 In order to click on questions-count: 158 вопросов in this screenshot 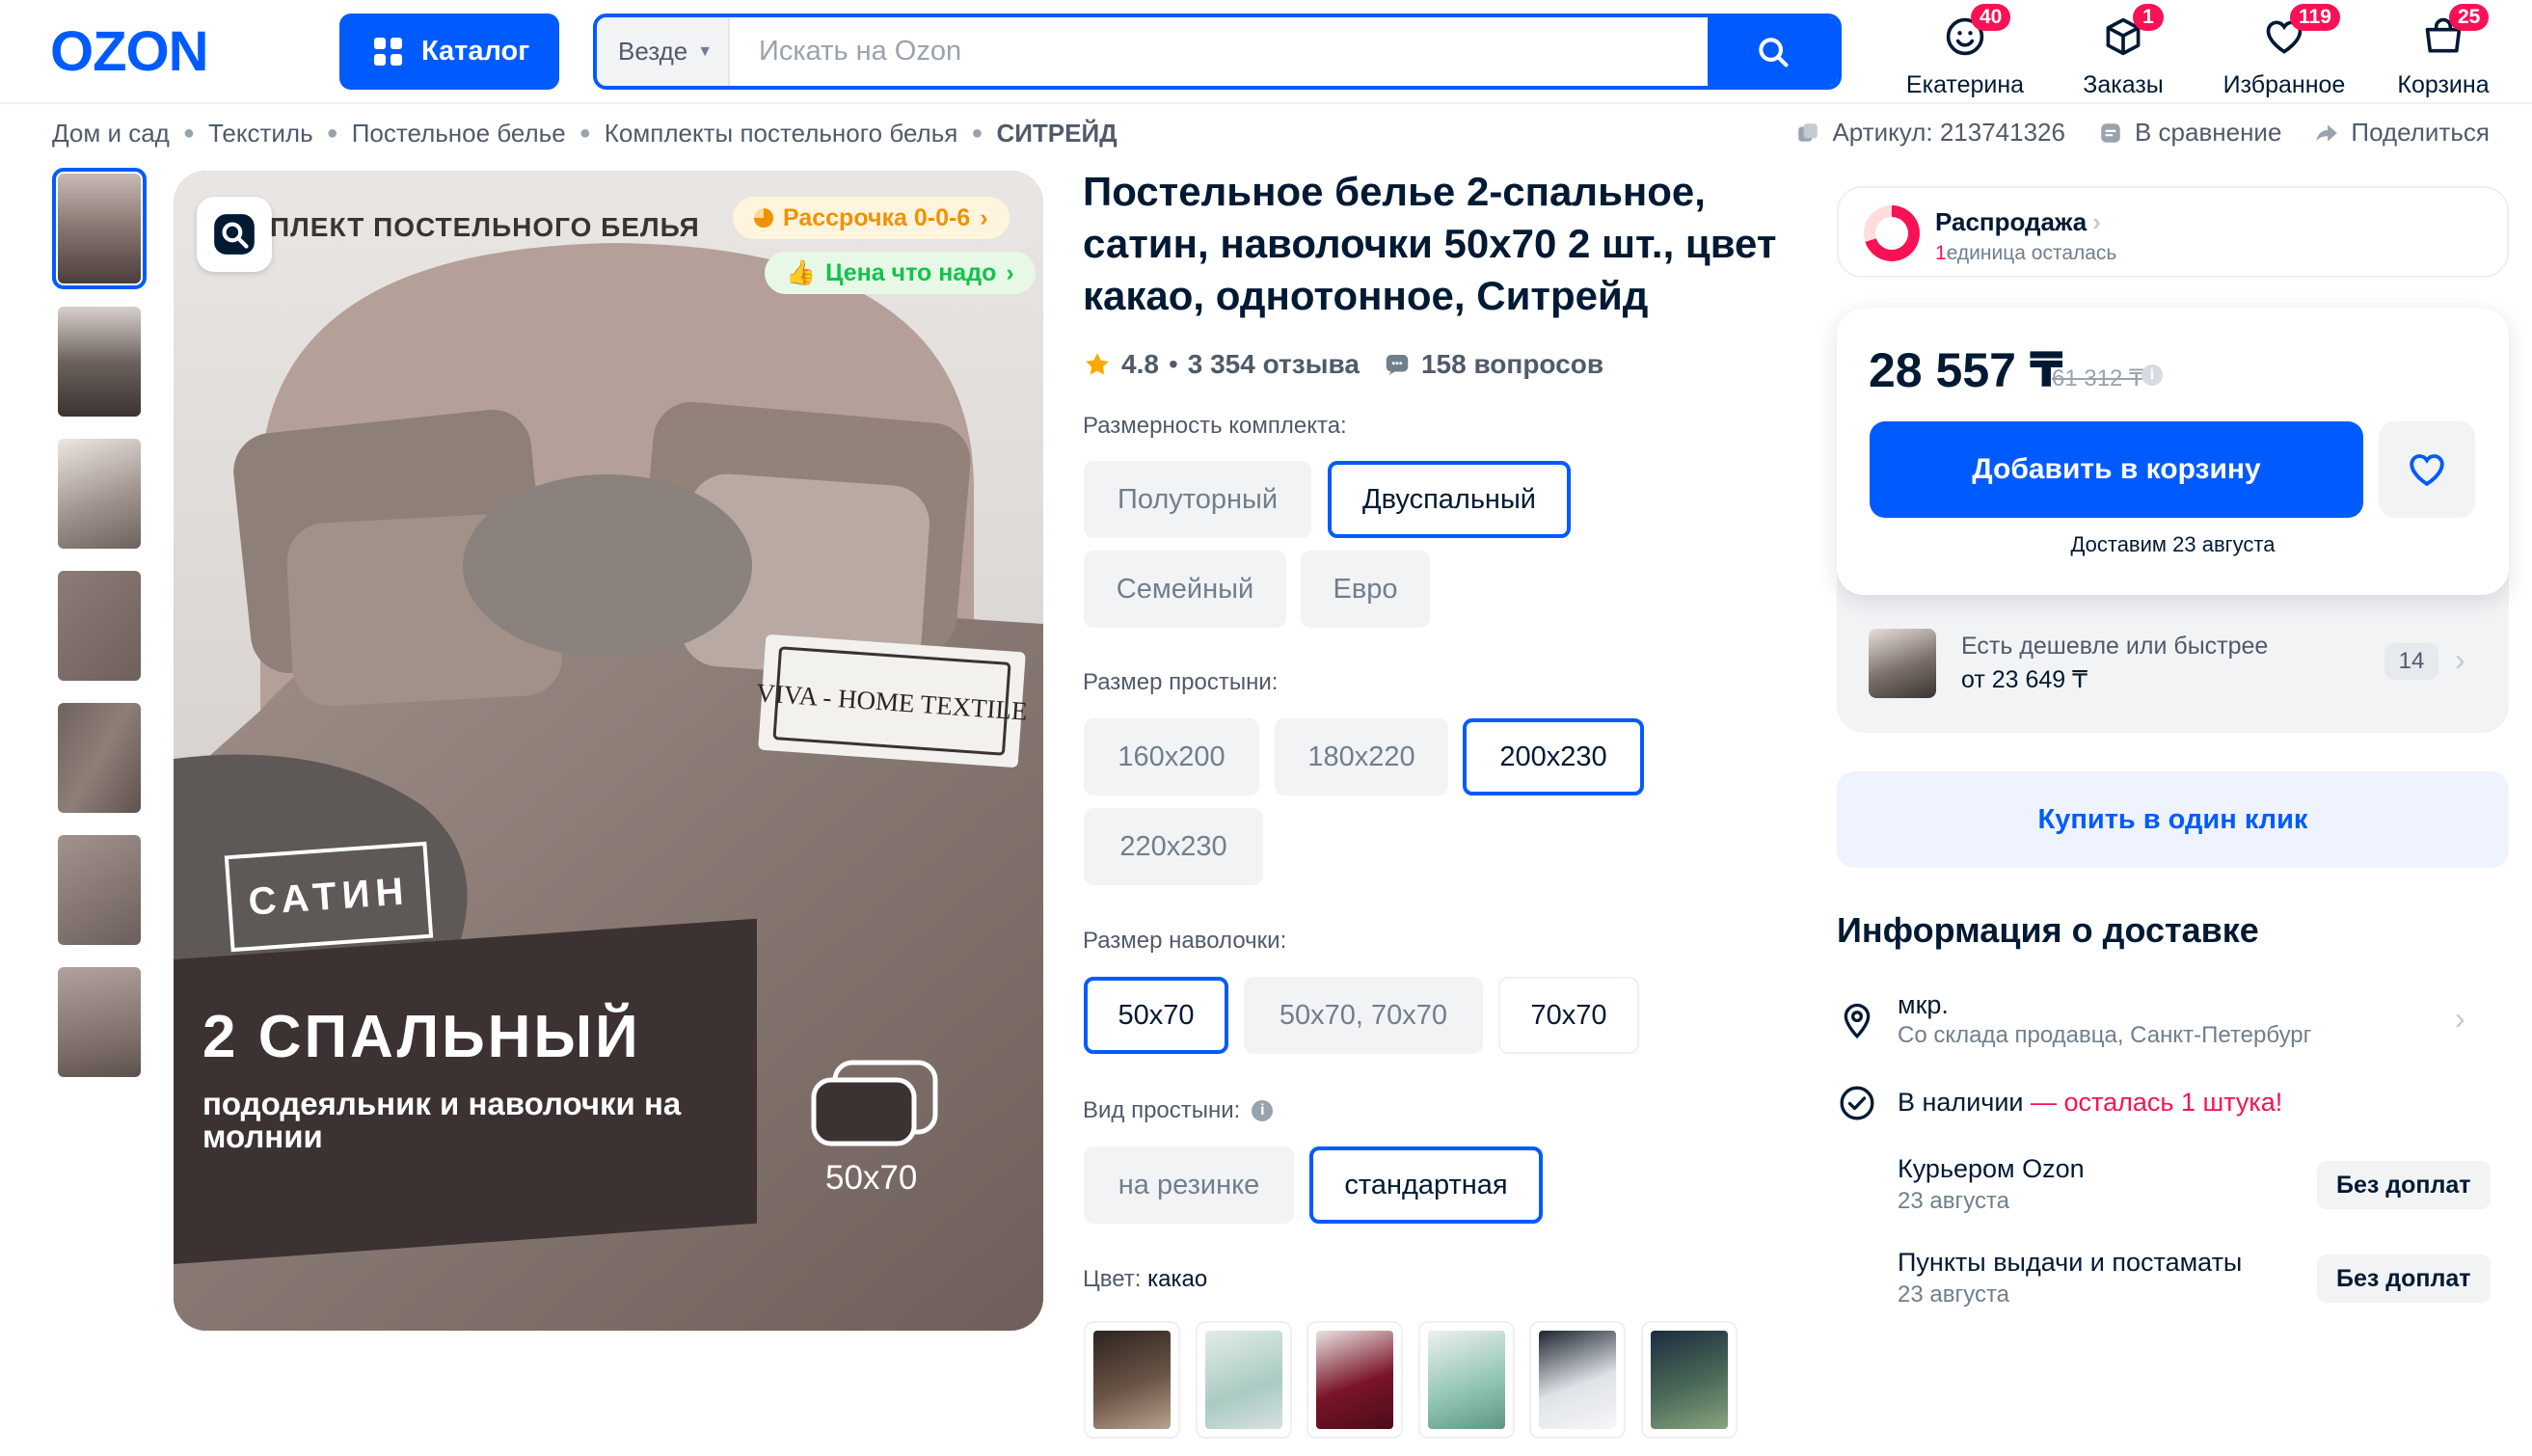, I will do `click(1512, 364)`.